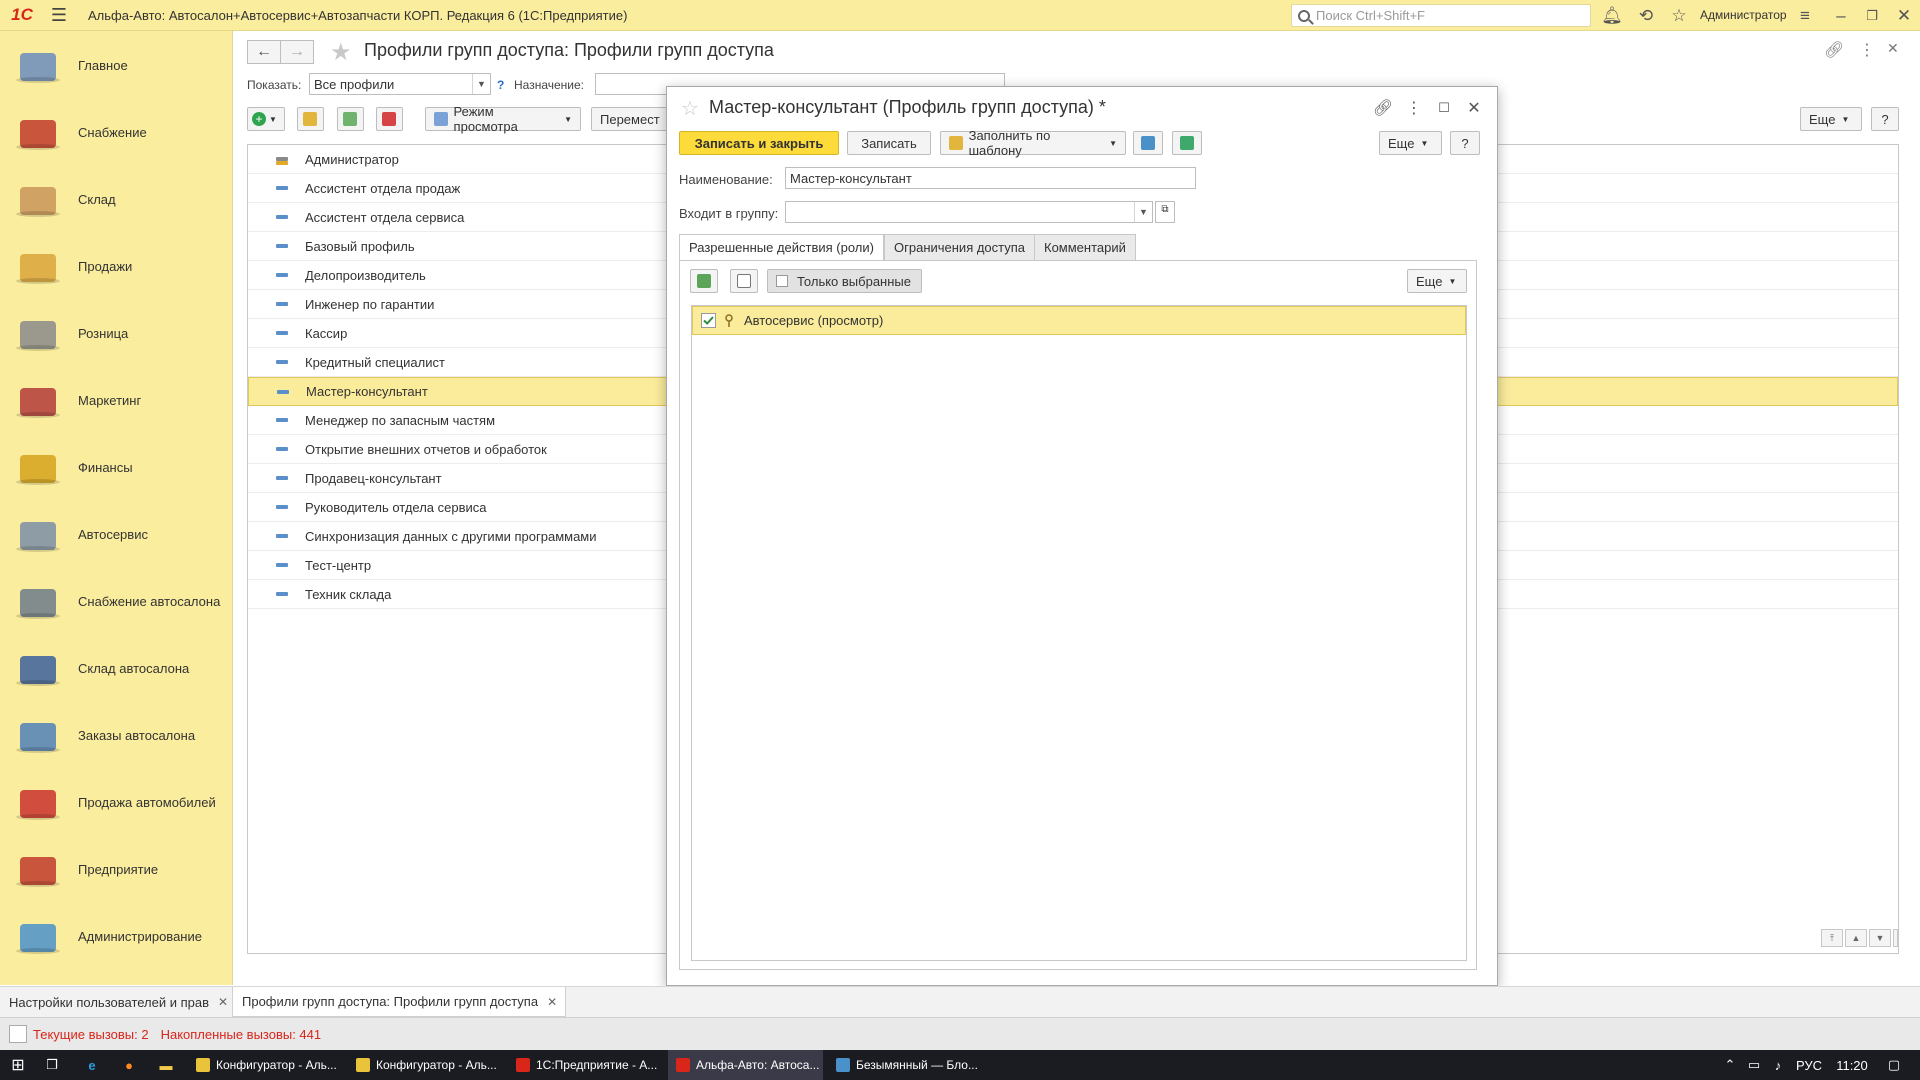  I want to click on scroll-top-icon: ⤒, so click(1832, 938).